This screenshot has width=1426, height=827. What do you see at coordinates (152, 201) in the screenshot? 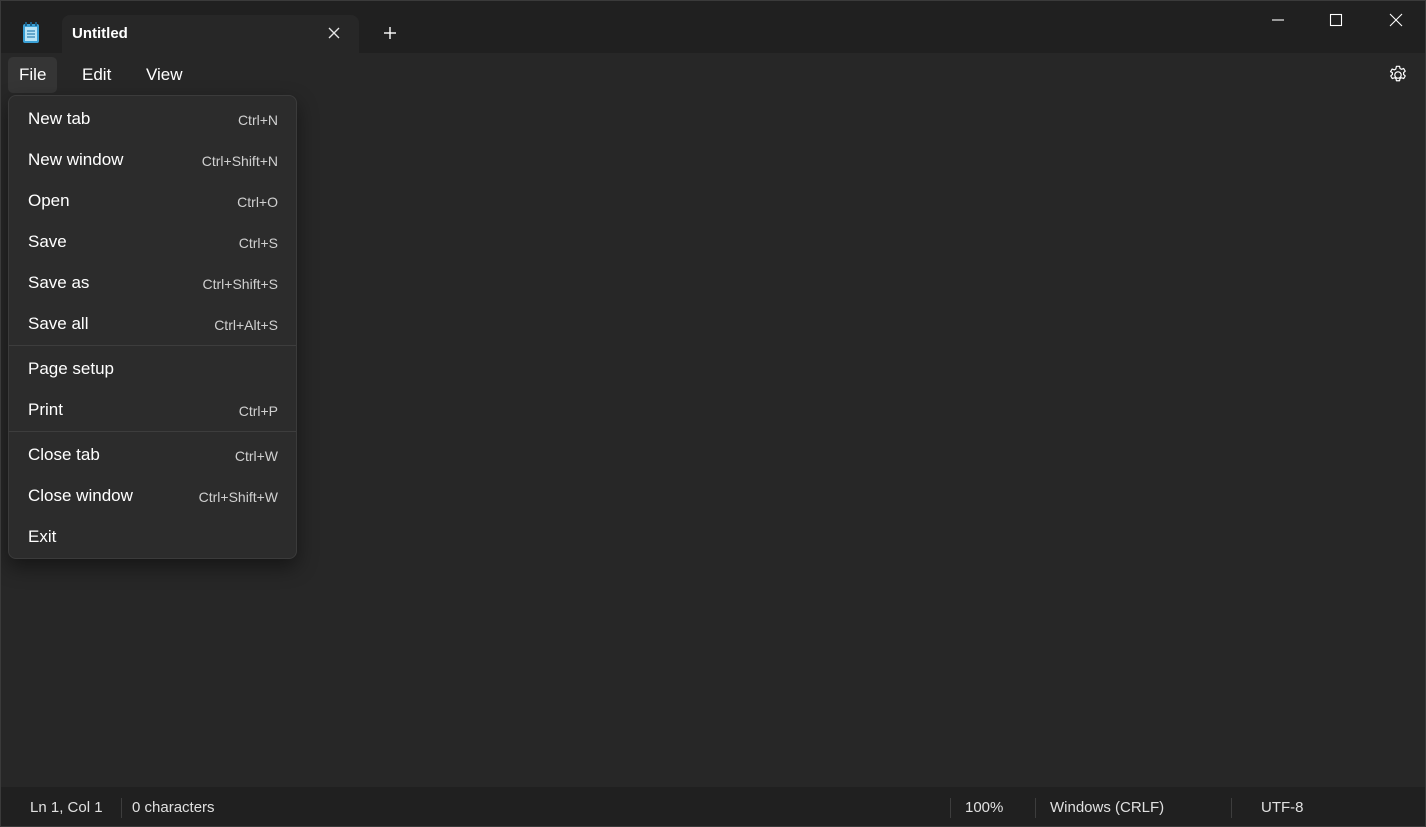
I see `menu-item-open: Open Ctrl+O` at bounding box center [152, 201].